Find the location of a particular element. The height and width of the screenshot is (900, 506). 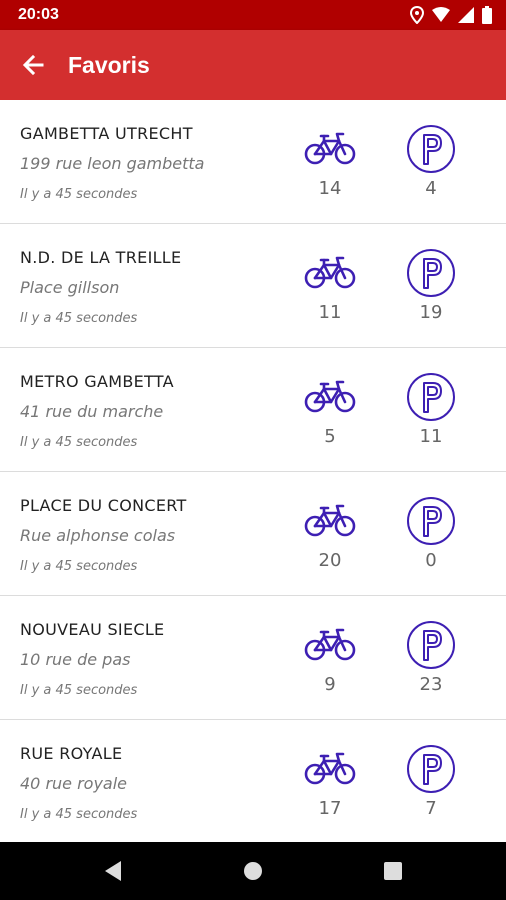

station-address: 10 rue de pas is located at coordinates (75, 659).